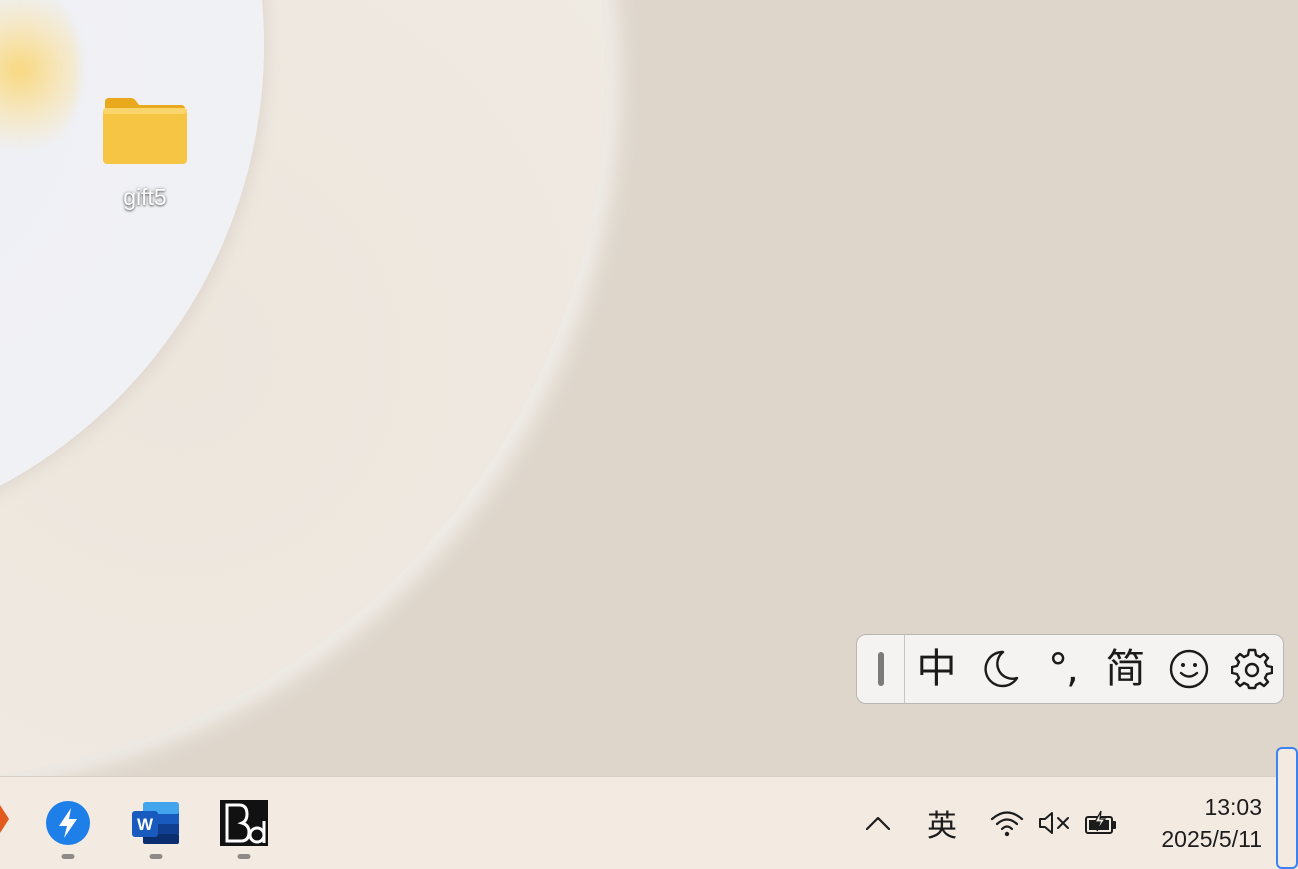 This screenshot has width=1298, height=869. I want to click on volume-muted-icon, so click(1054, 823).